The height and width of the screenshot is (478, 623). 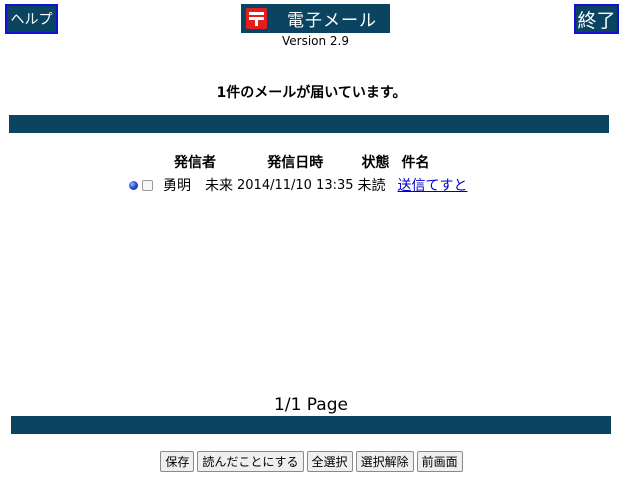 What do you see at coordinates (332, 21) in the screenshot?
I see `app-title: 電子メール` at bounding box center [332, 21].